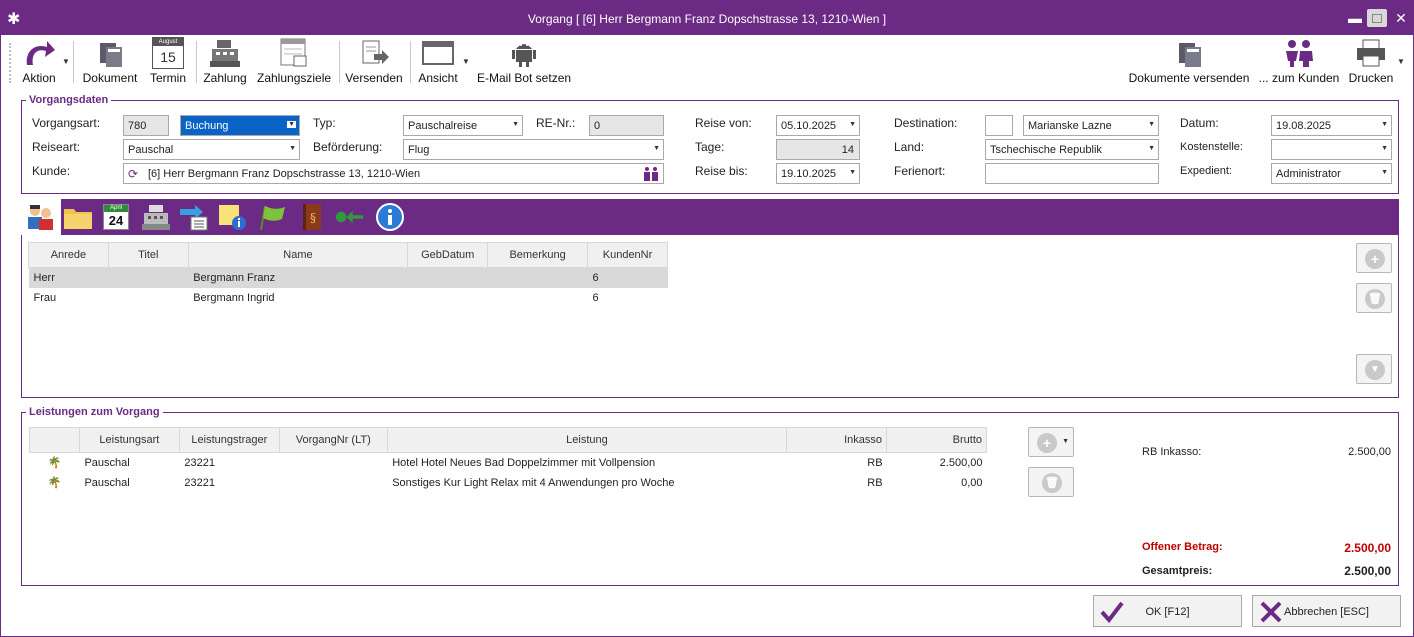  I want to click on cell-gebdatum, so click(447, 277).